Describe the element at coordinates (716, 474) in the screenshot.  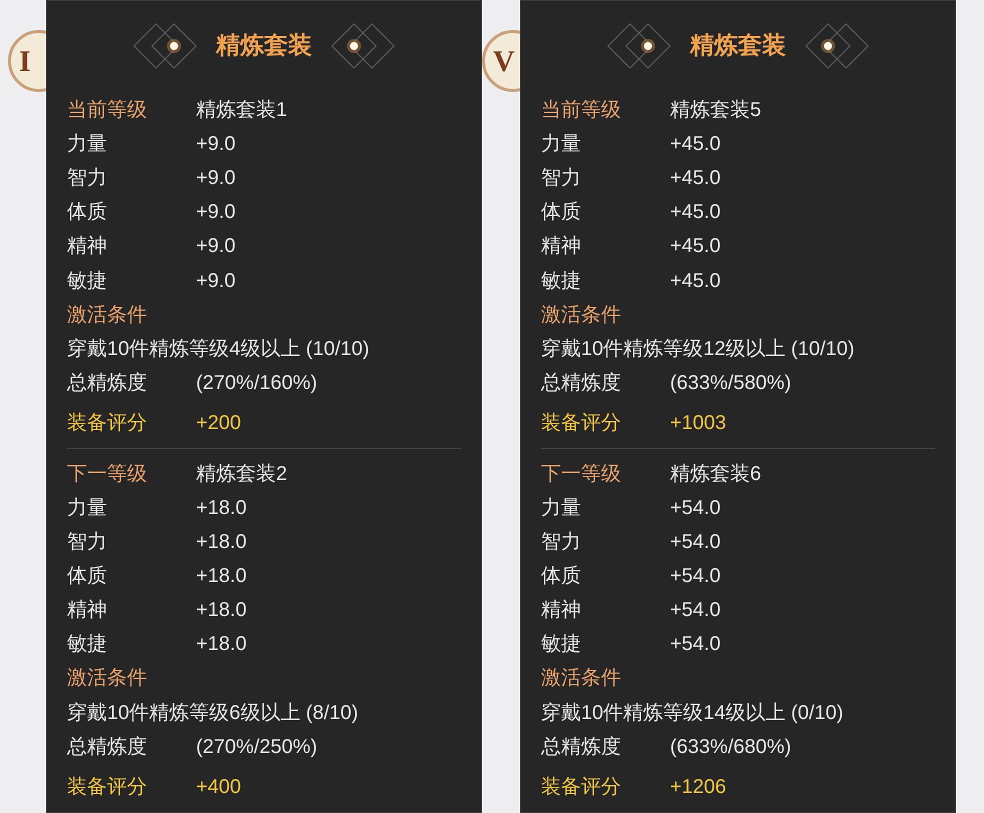
I see `level-name: 精炼套装6` at that location.